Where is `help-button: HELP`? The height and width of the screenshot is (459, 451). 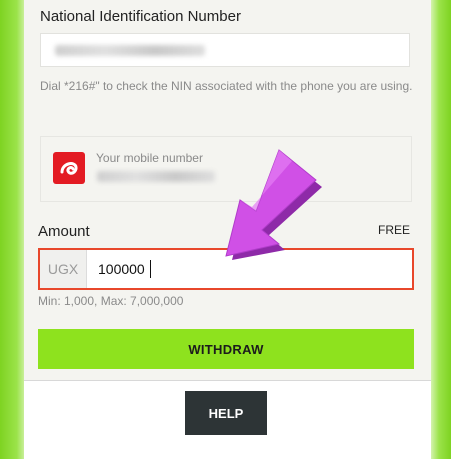 help-button: HELP is located at coordinates (226, 413).